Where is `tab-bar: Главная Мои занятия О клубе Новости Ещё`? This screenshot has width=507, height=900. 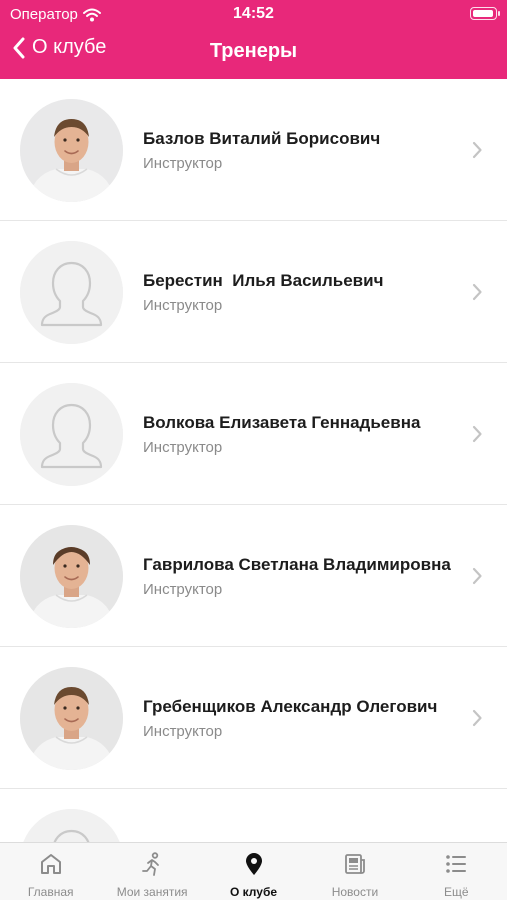 tab-bar: Главная Мои занятия О клубе Новости Ещё is located at coordinates (253, 871).